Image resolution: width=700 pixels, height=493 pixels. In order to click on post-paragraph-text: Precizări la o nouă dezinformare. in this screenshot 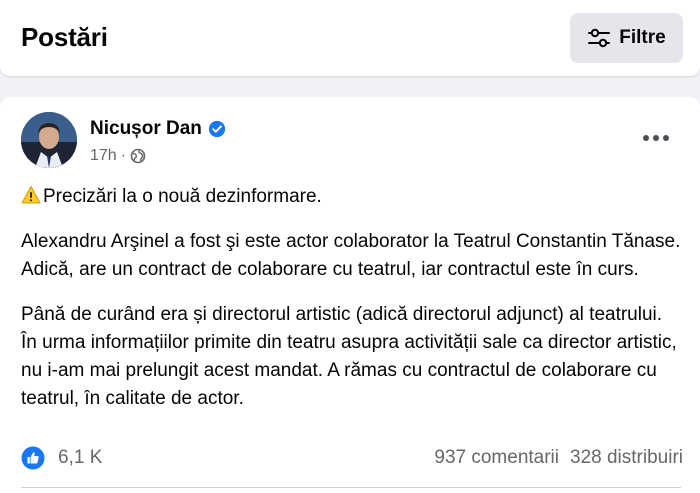, I will do `click(182, 196)`.